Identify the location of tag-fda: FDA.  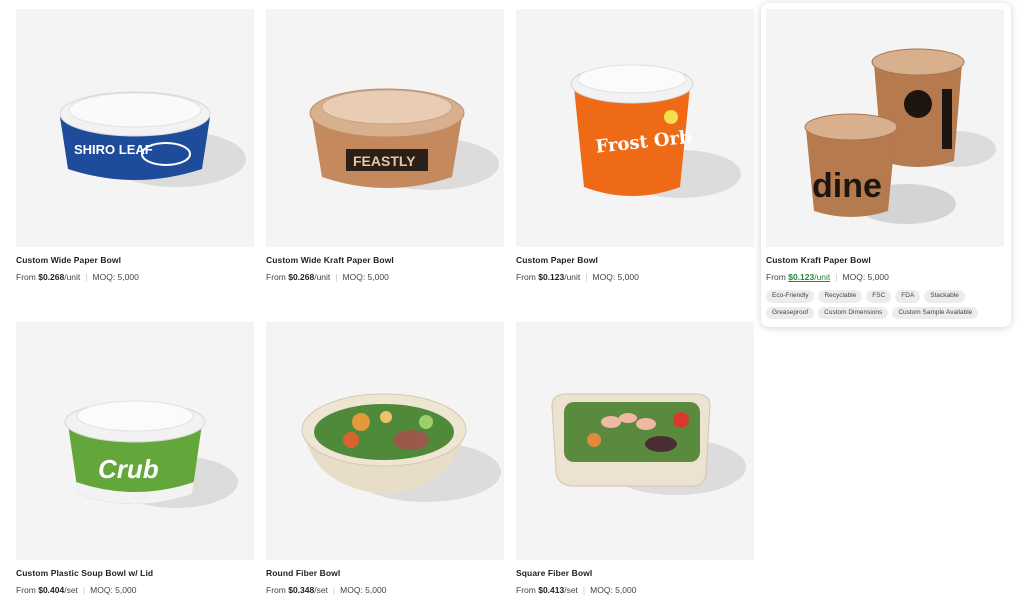
(908, 296).